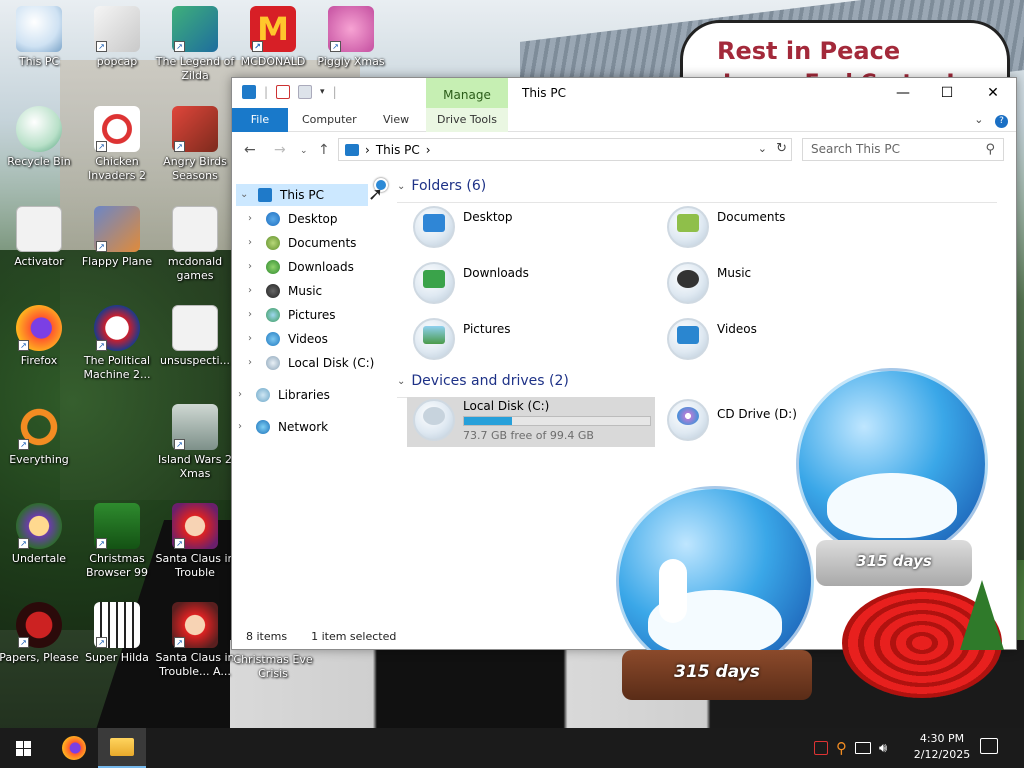  What do you see at coordinates (273, 29) in the screenshot?
I see `mcdonalds-logo-icon: M ↗` at bounding box center [273, 29].